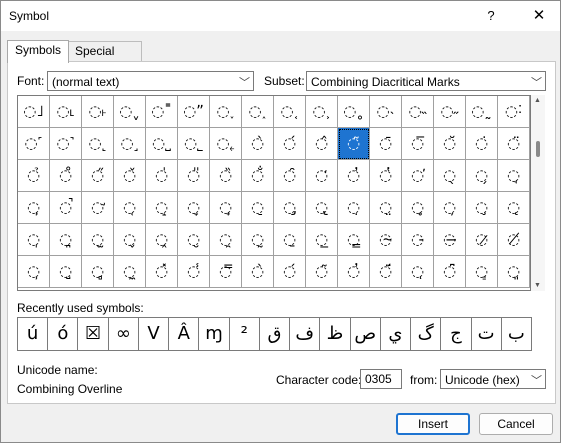 This screenshot has height=443, width=561. What do you see at coordinates (258, 176) in the screenshot?
I see `symbol-cell: ◌̐` at bounding box center [258, 176].